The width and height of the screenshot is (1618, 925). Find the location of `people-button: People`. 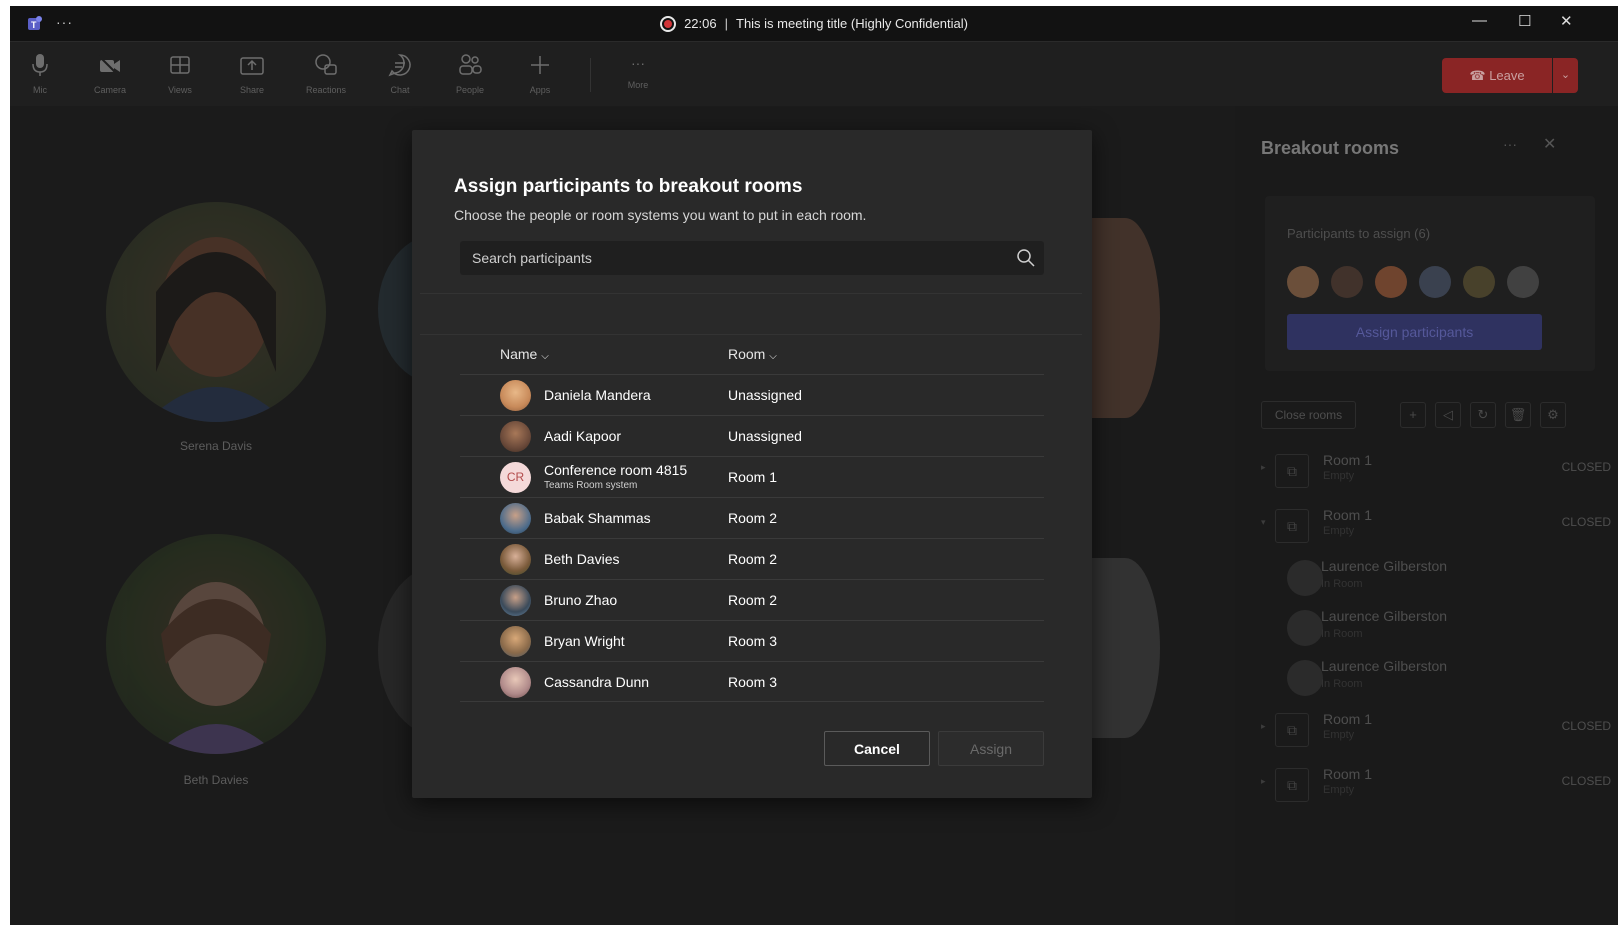

people-button: People is located at coordinates (470, 73).